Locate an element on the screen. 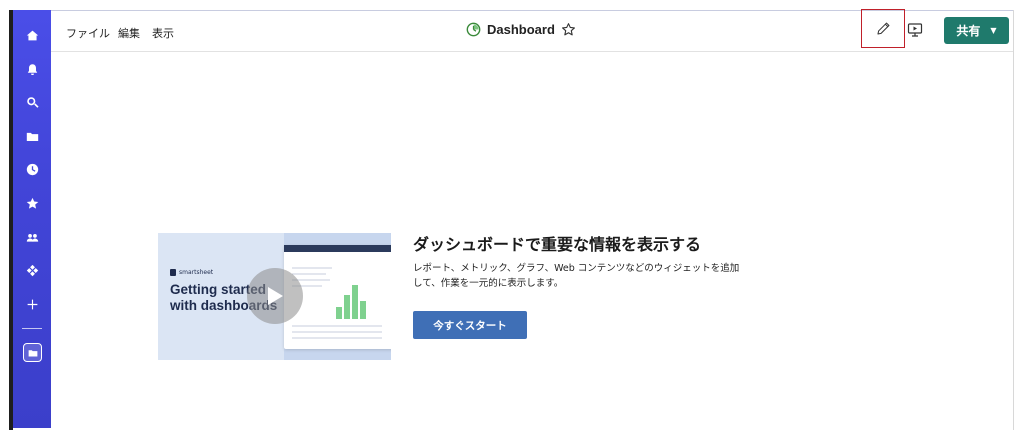 The width and height of the screenshot is (1024, 446). workspace-icon is located at coordinates (32, 352).